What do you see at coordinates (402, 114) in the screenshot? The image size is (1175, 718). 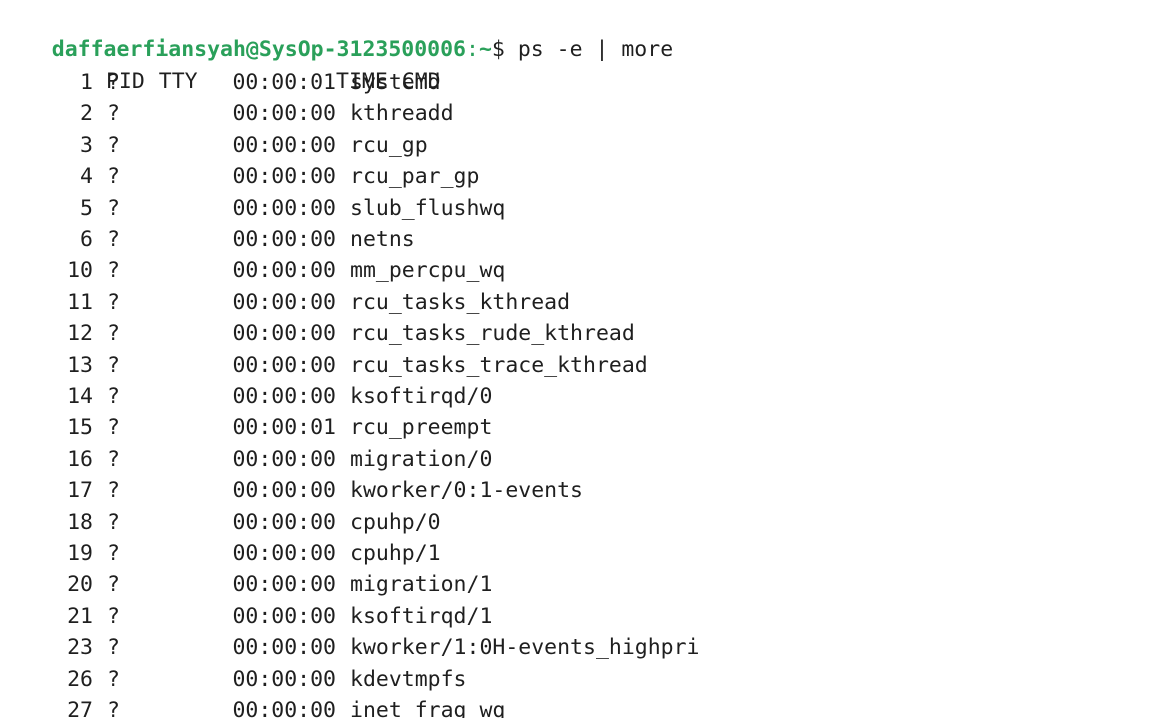 I see `cell-cmd: kthreadd` at bounding box center [402, 114].